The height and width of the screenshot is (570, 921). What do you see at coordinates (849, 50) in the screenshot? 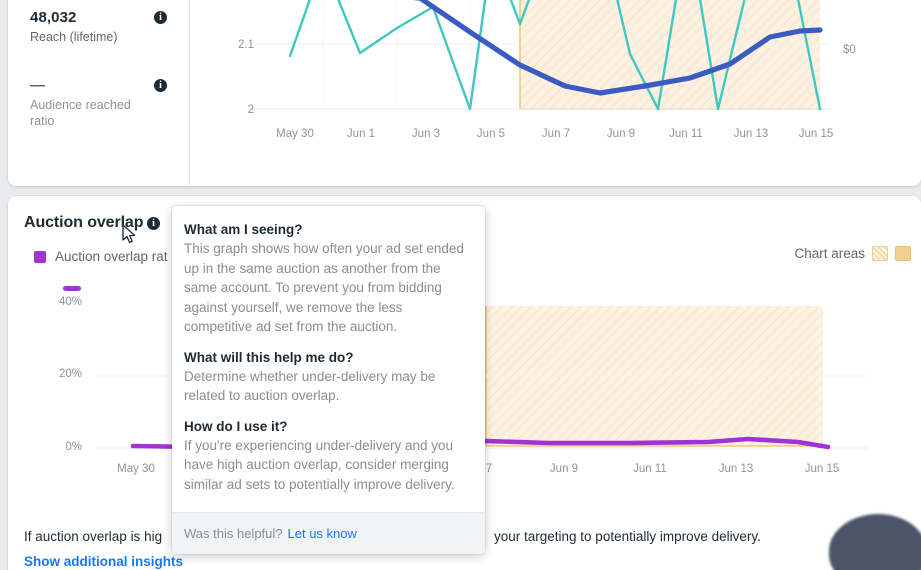
I see `y-right-tick-label: $0` at bounding box center [849, 50].